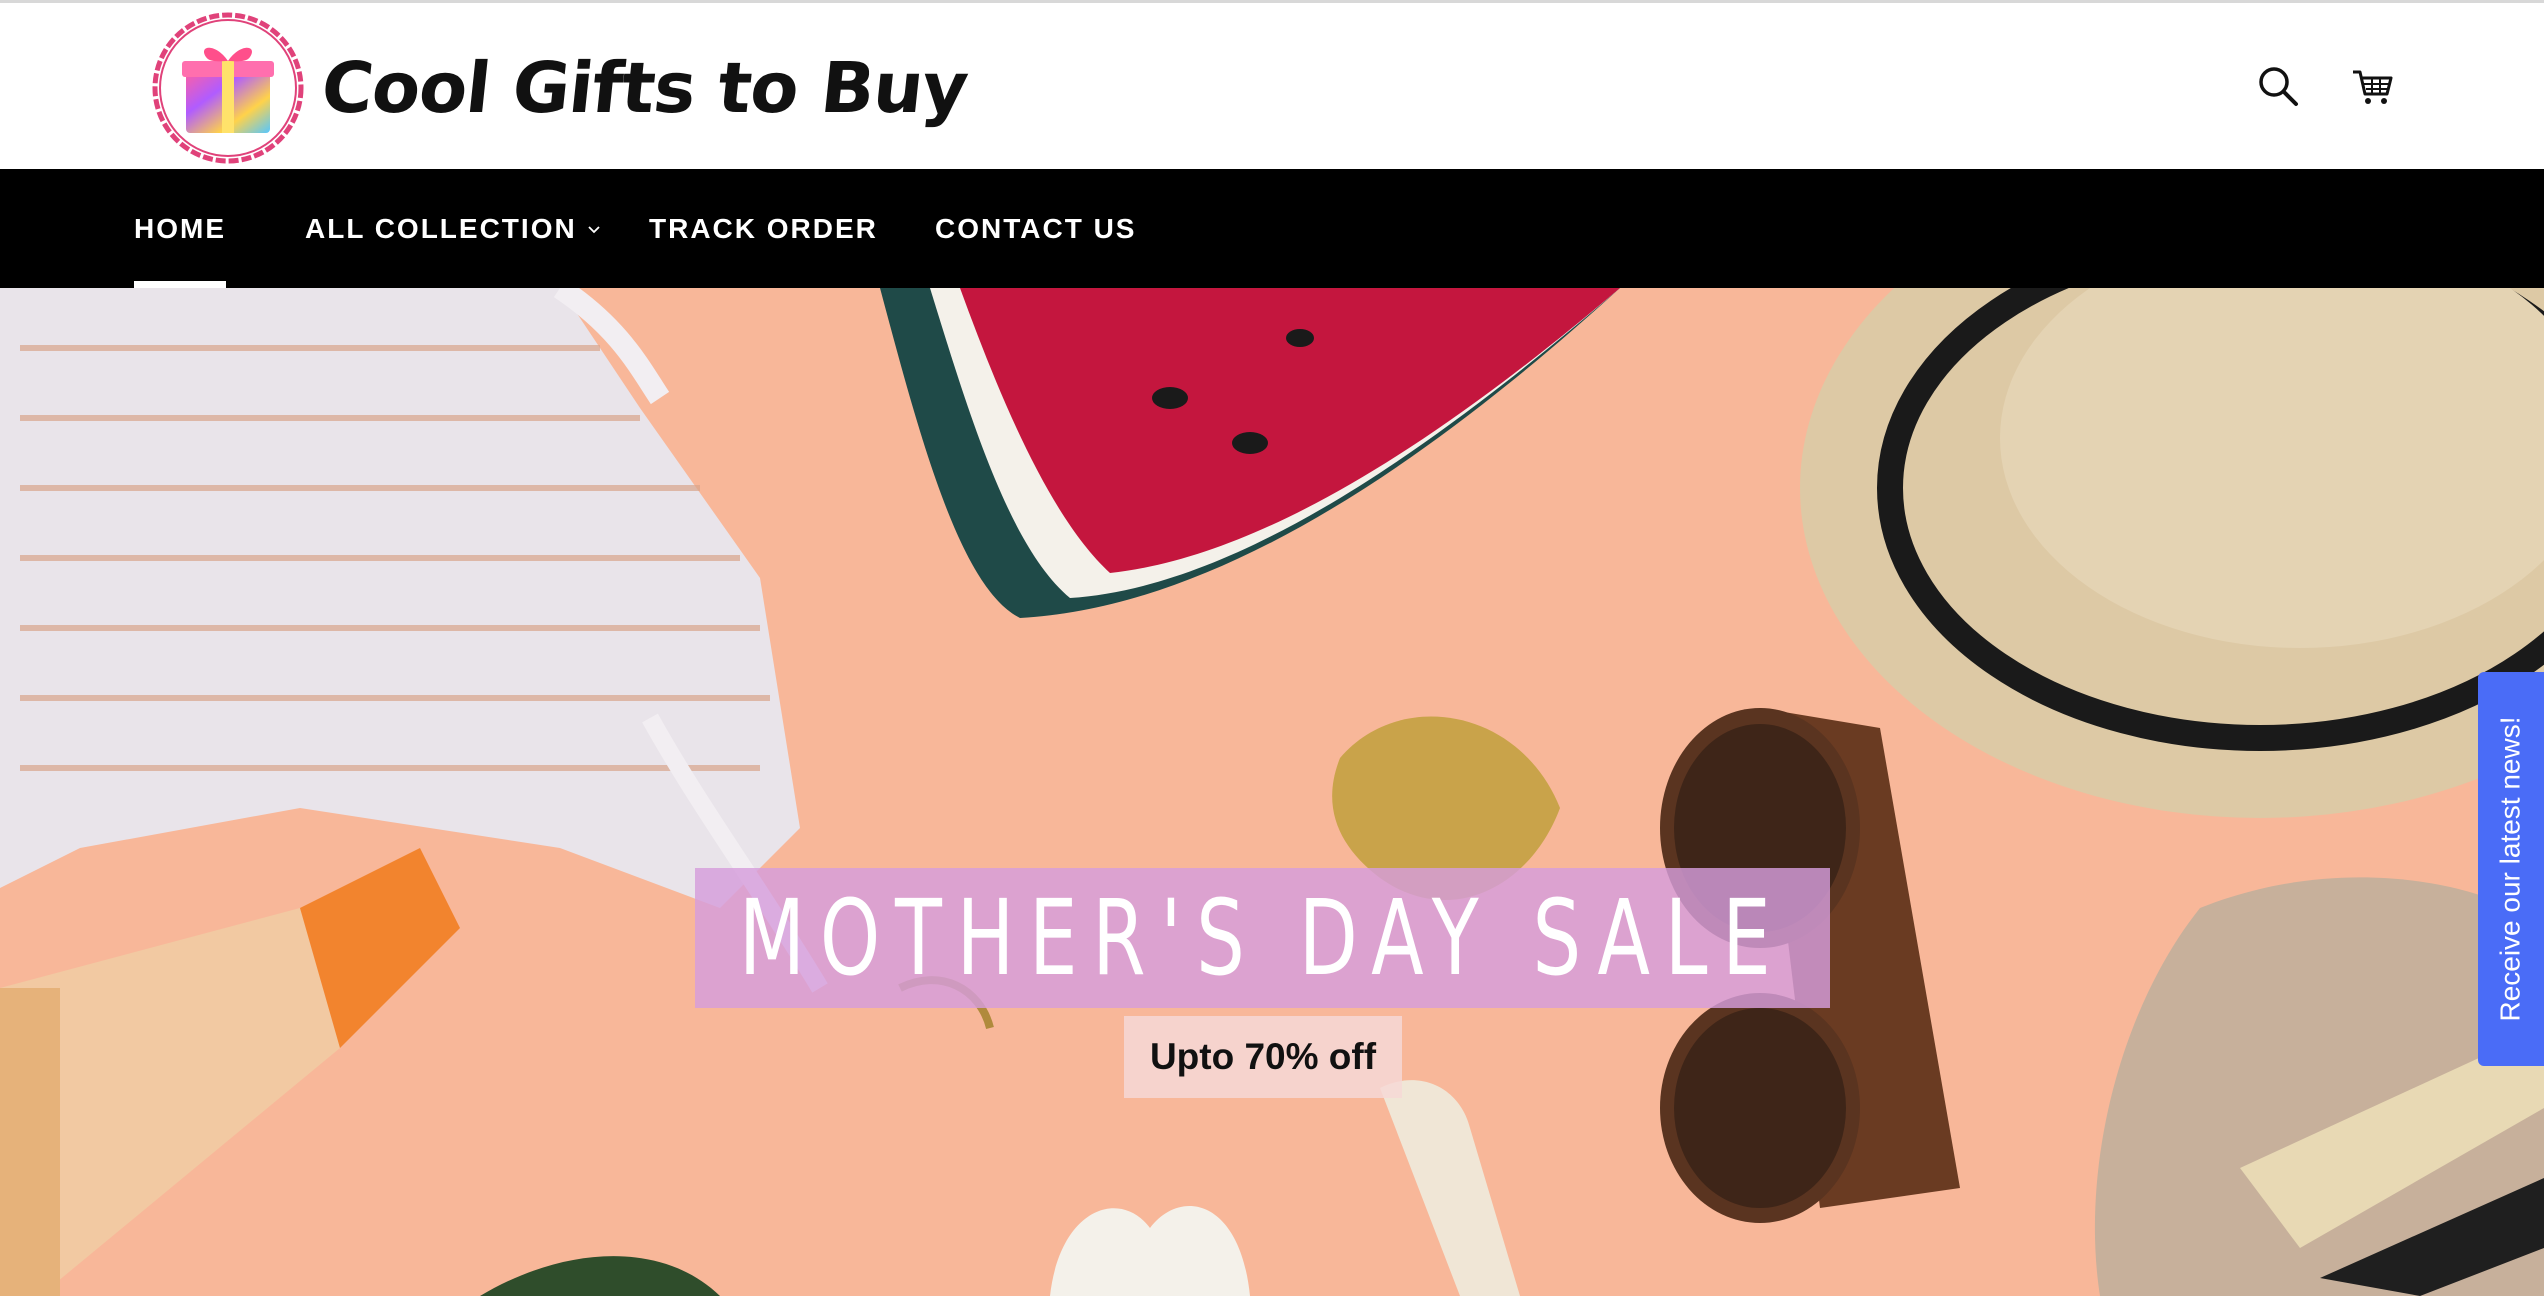  I want to click on nav-item-label: ALL COLLECTION, so click(441, 228).